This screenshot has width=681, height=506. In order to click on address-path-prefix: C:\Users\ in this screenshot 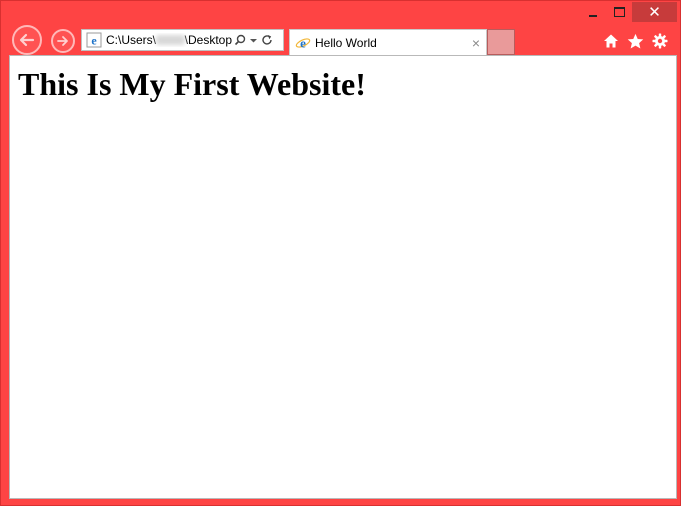, I will do `click(131, 40)`.